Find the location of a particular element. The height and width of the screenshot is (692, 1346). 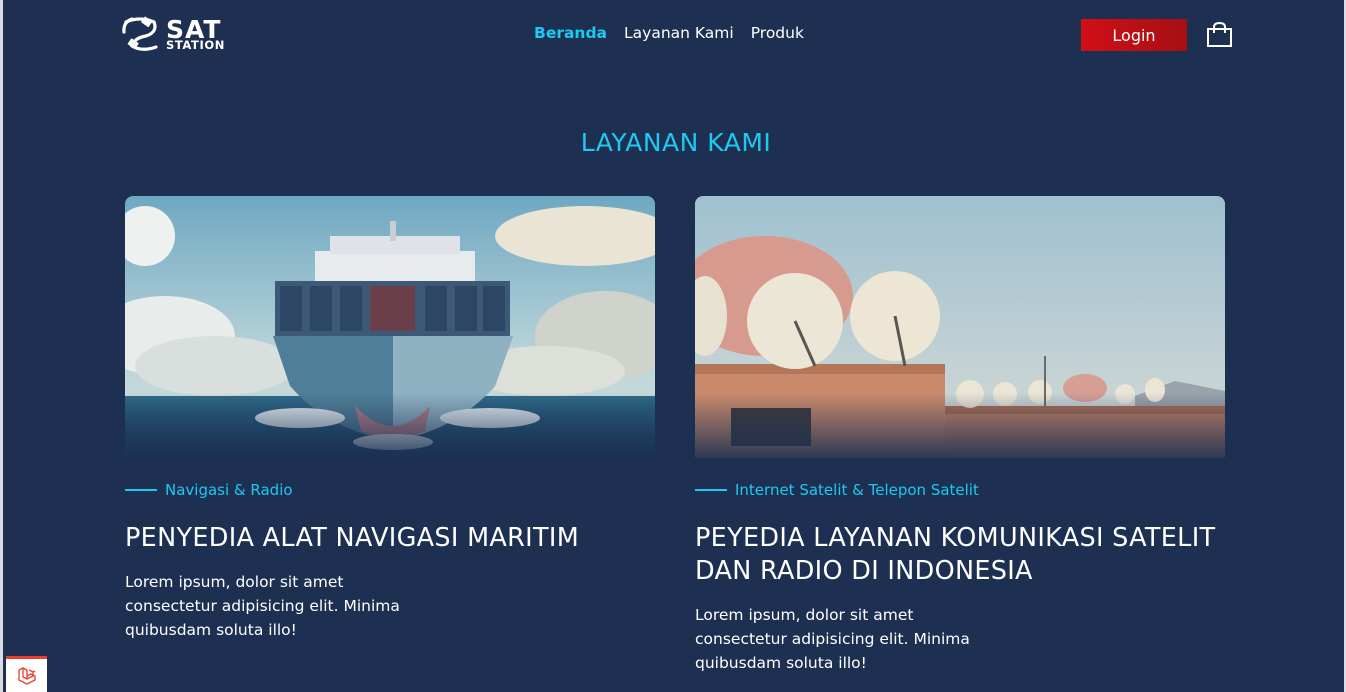

sat-station-logo: SAT STATION is located at coordinates (172, 34).